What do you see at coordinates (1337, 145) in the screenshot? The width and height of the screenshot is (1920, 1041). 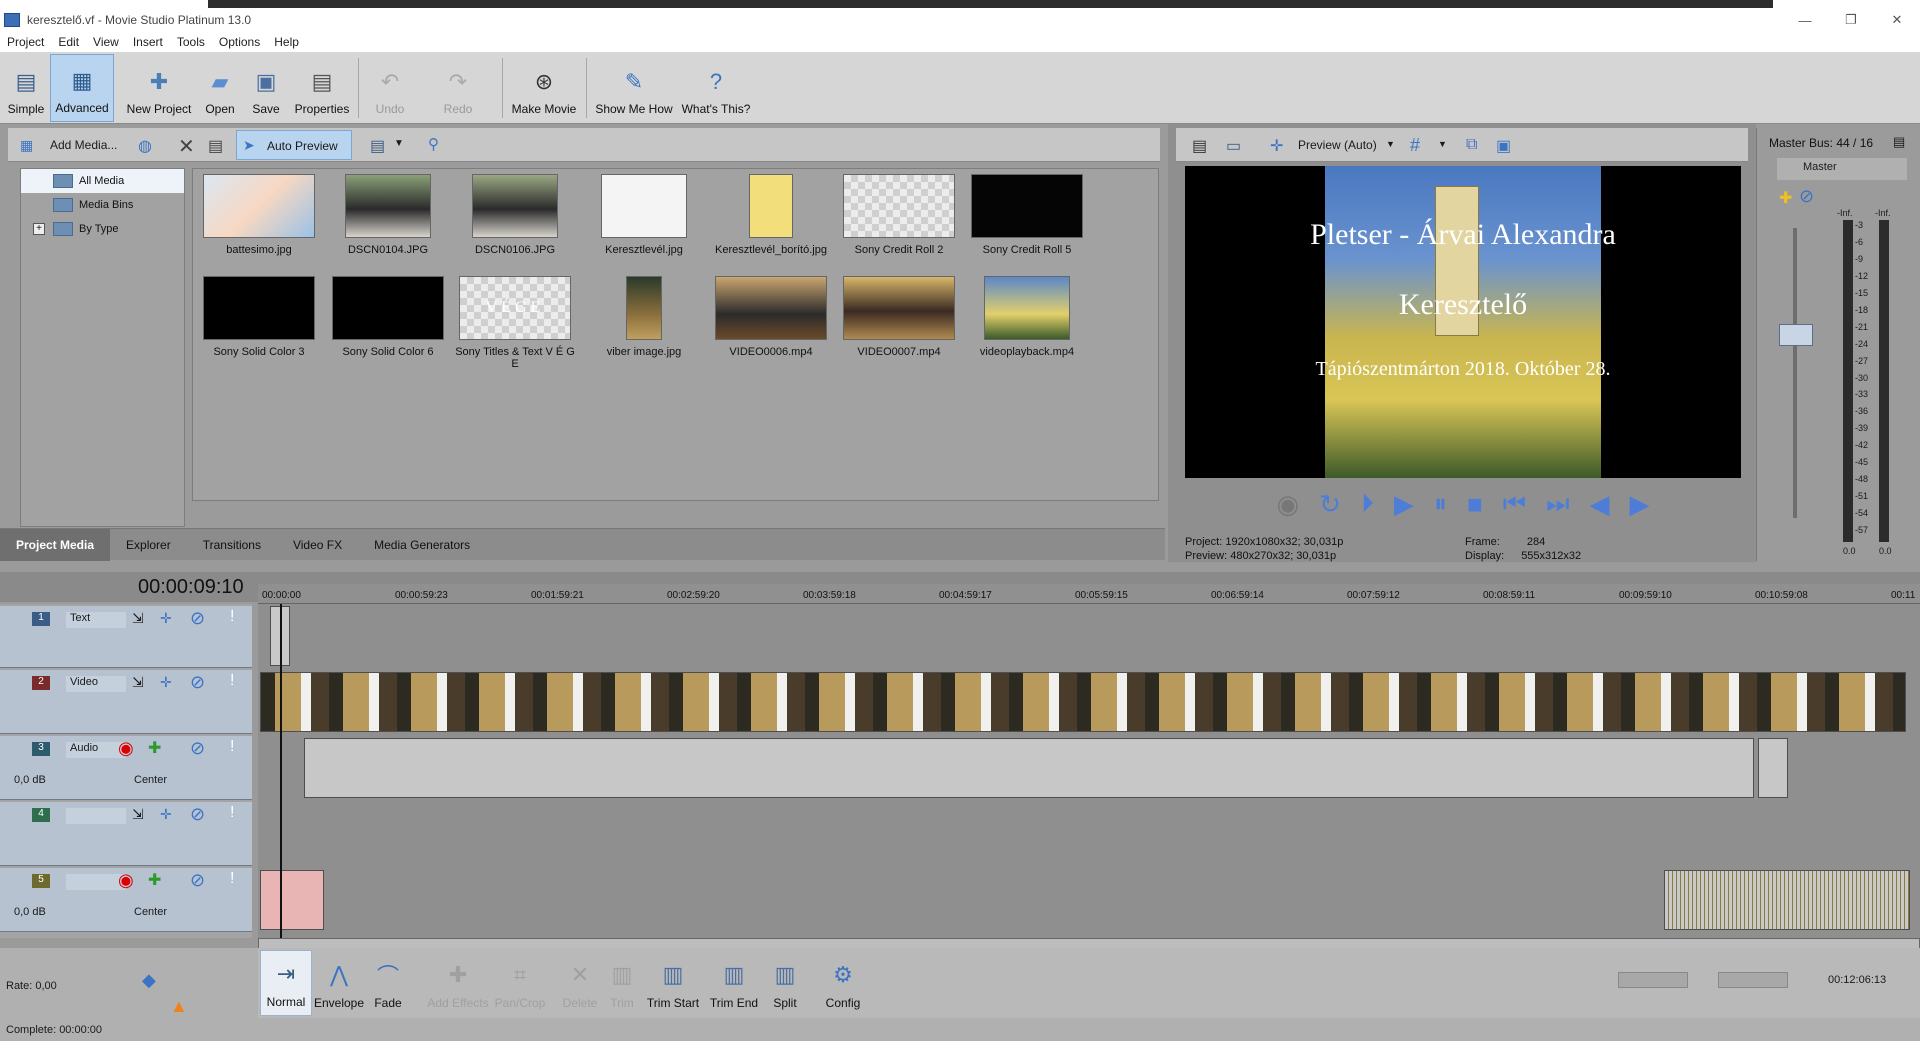 I see `preview-quality-select: Preview (Auto)` at bounding box center [1337, 145].